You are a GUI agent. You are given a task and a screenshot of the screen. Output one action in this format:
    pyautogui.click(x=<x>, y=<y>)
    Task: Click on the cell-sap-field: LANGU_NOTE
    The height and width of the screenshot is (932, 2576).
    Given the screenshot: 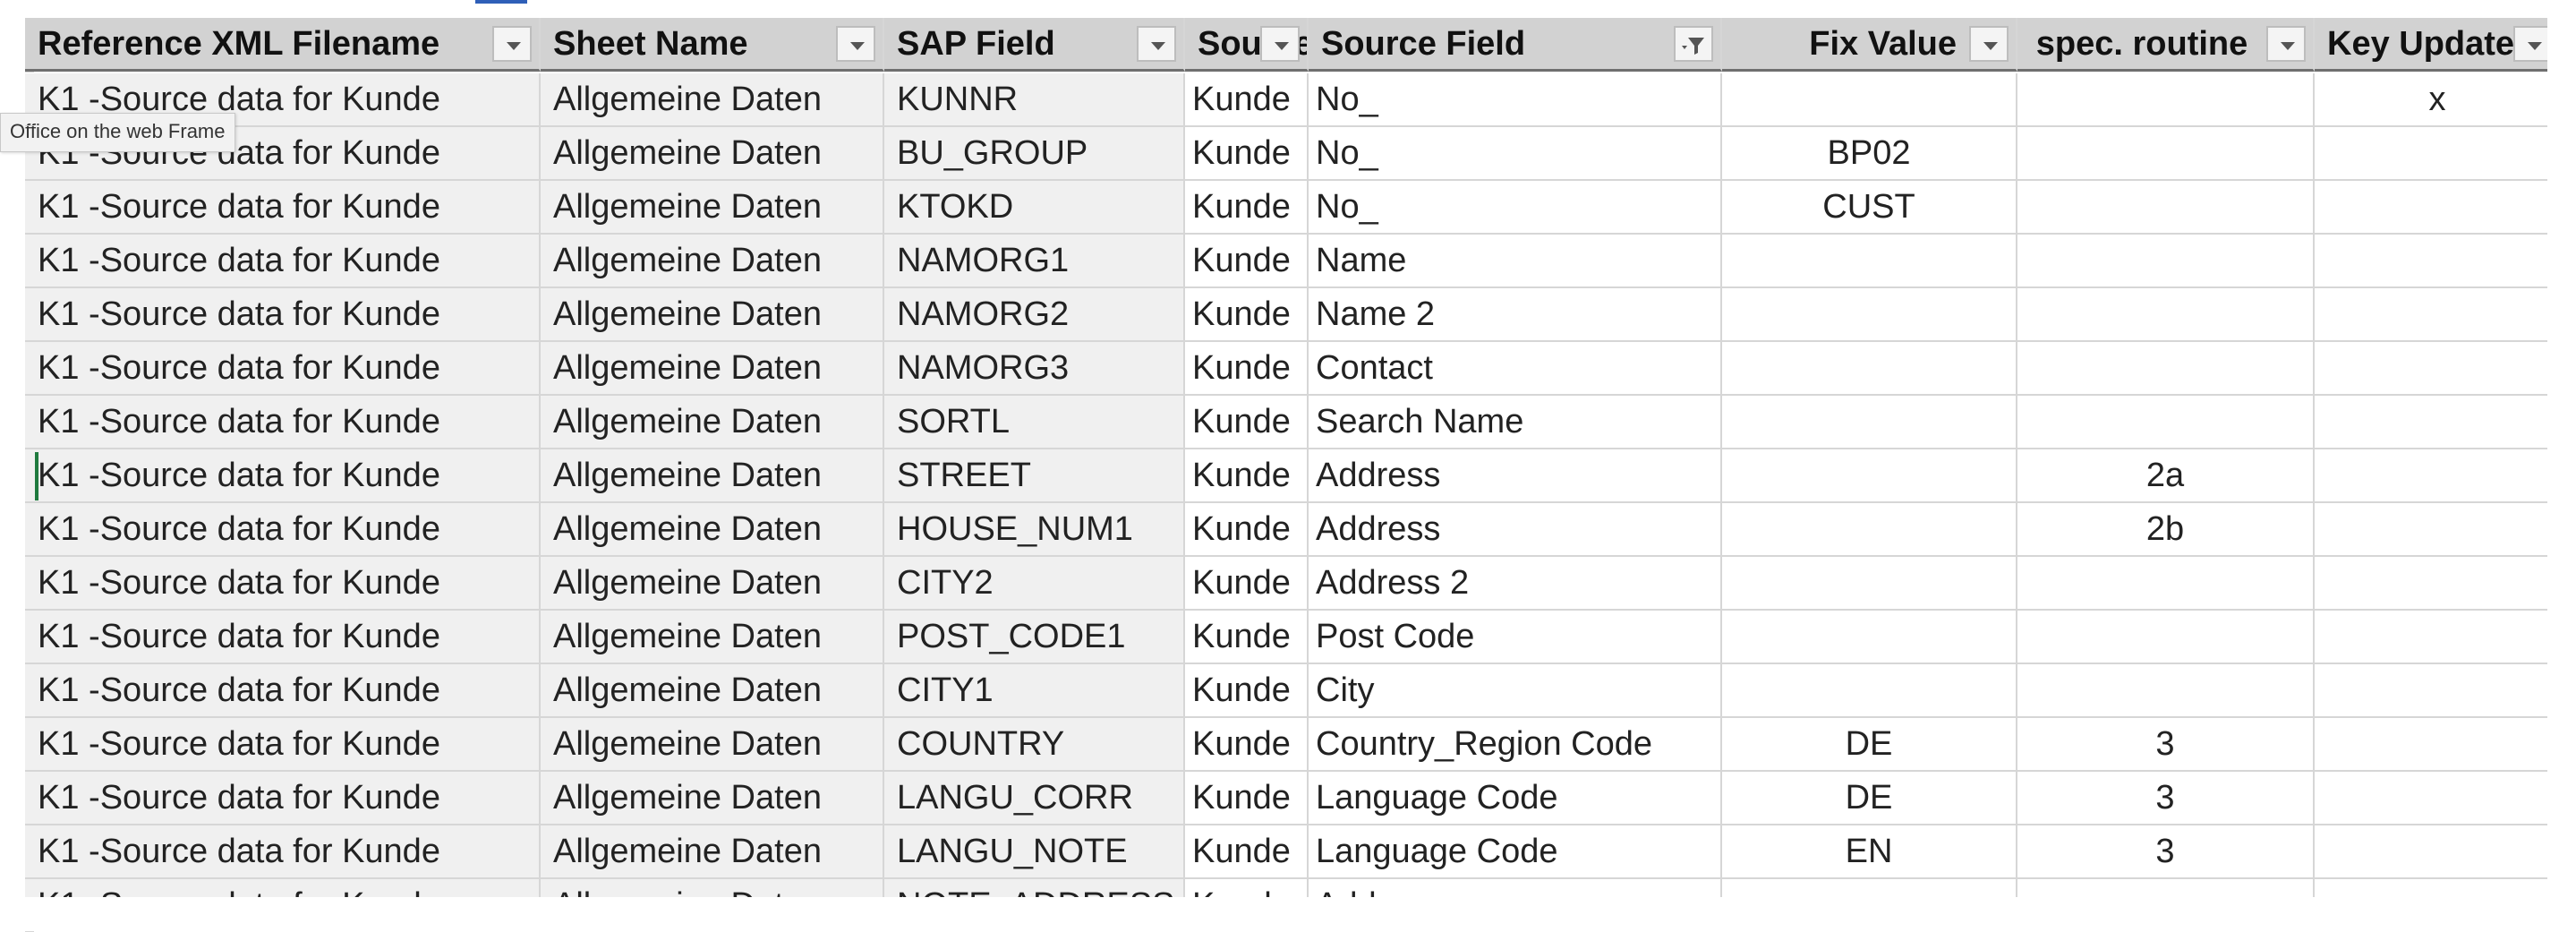 What is the action you would take?
    pyautogui.click(x=1034, y=852)
    